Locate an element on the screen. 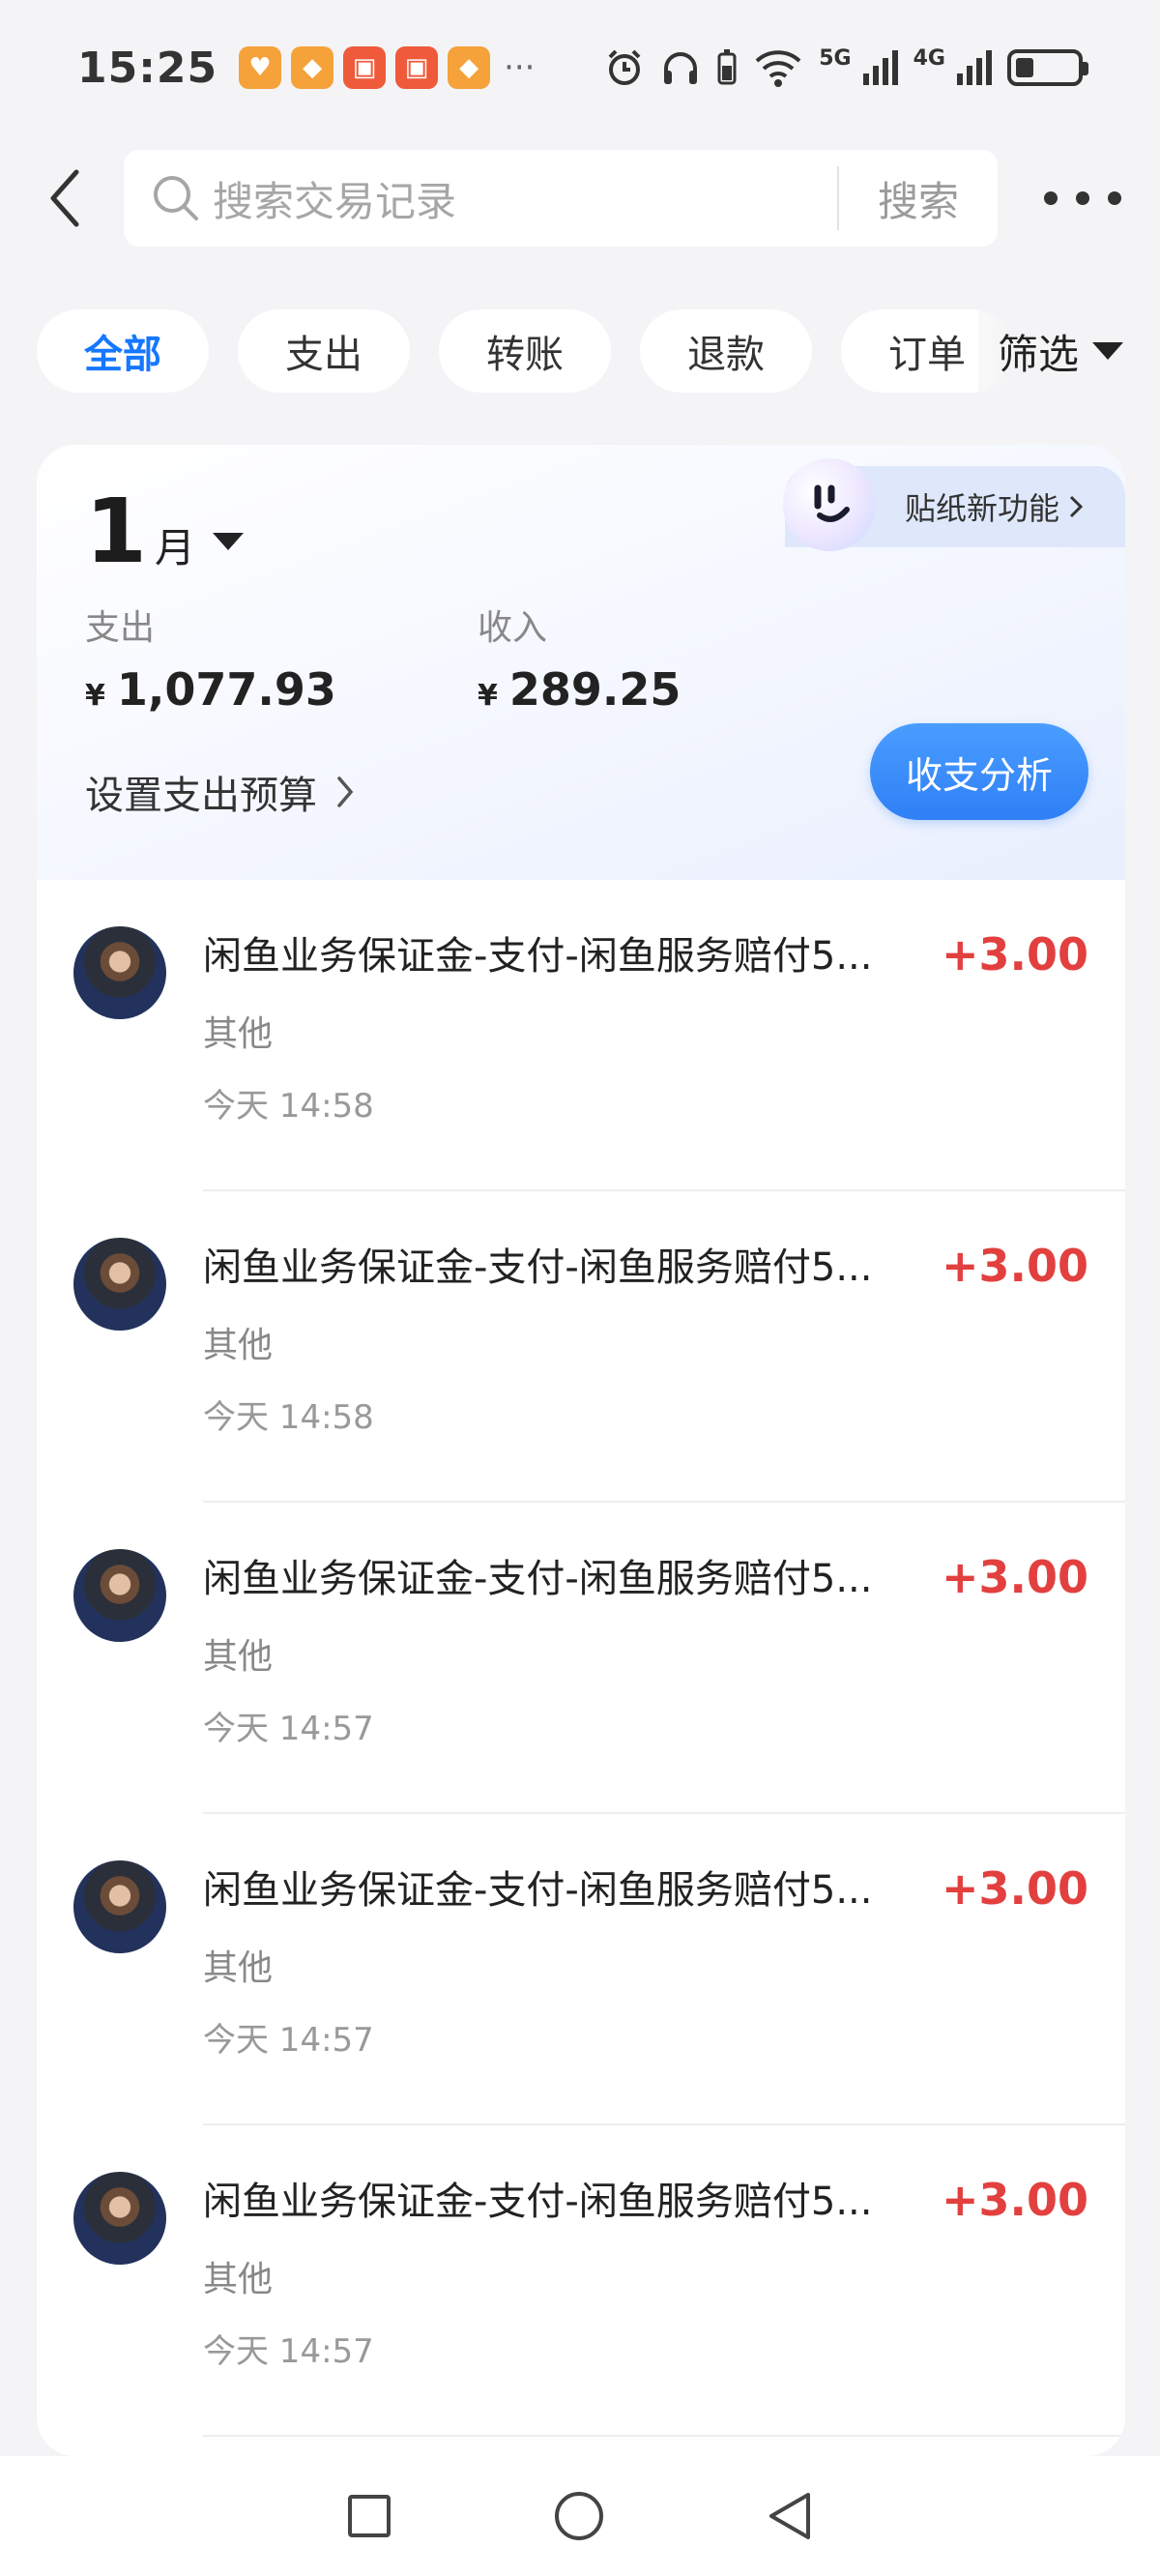  more-notifications-icon: ··· is located at coordinates (520, 67).